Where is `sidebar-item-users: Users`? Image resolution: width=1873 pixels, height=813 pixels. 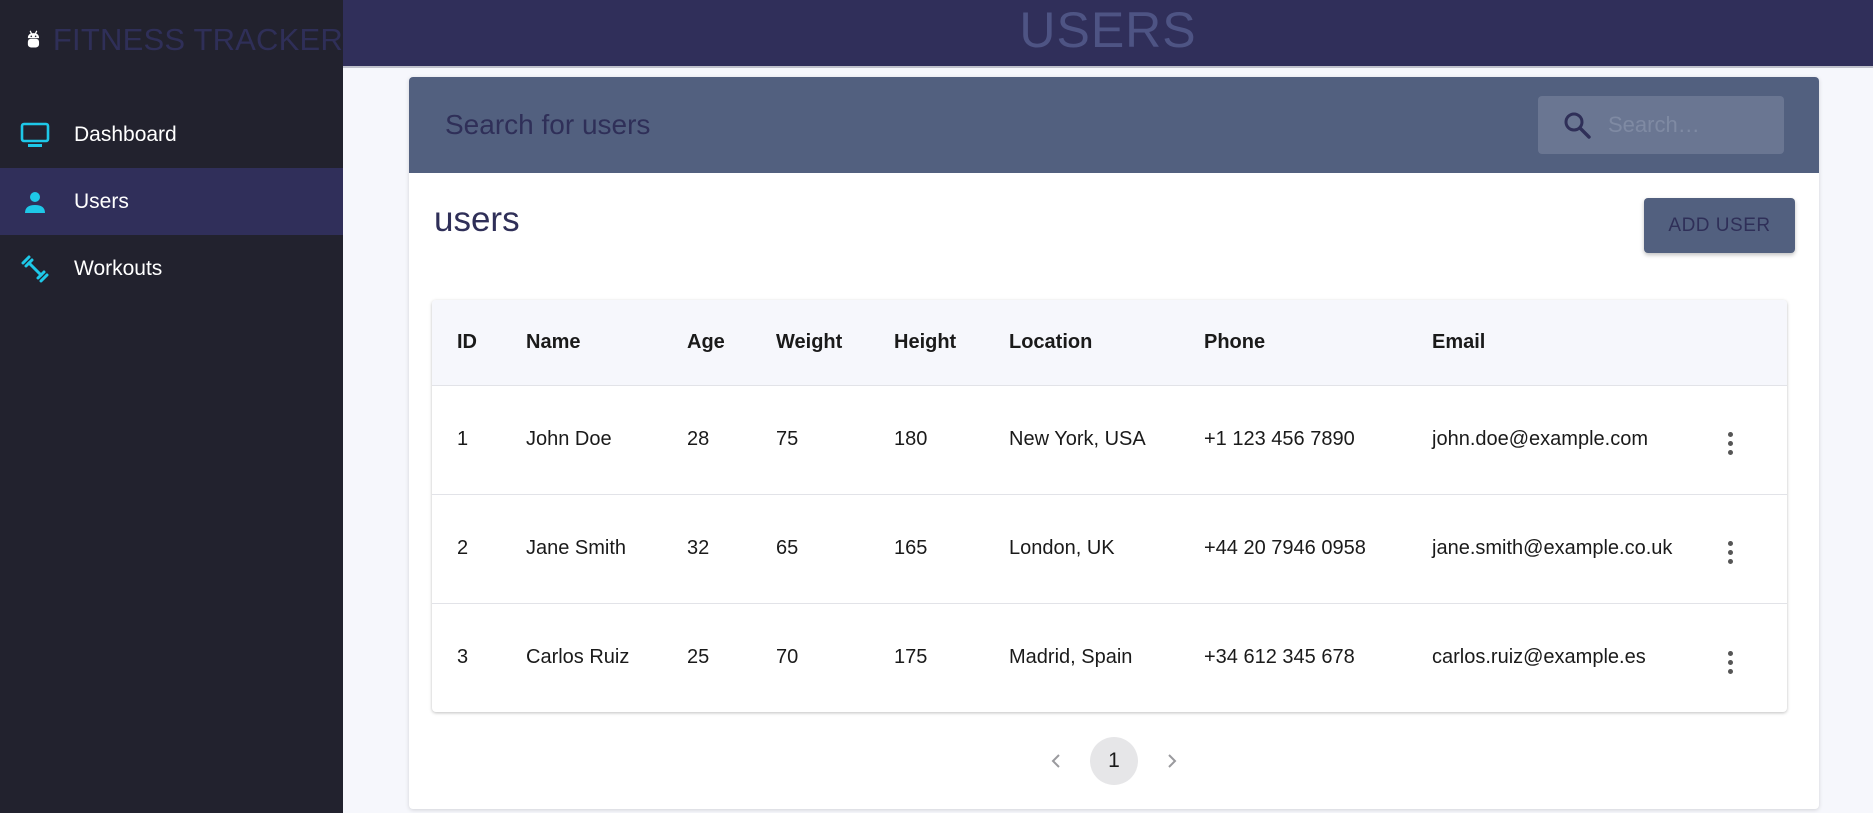 sidebar-item-users: Users is located at coordinates (171, 201).